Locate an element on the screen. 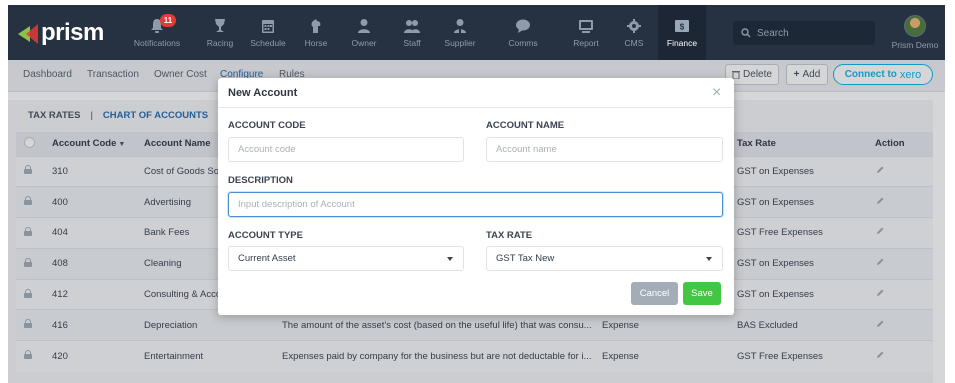  supplier-icon is located at coordinates (460, 25).